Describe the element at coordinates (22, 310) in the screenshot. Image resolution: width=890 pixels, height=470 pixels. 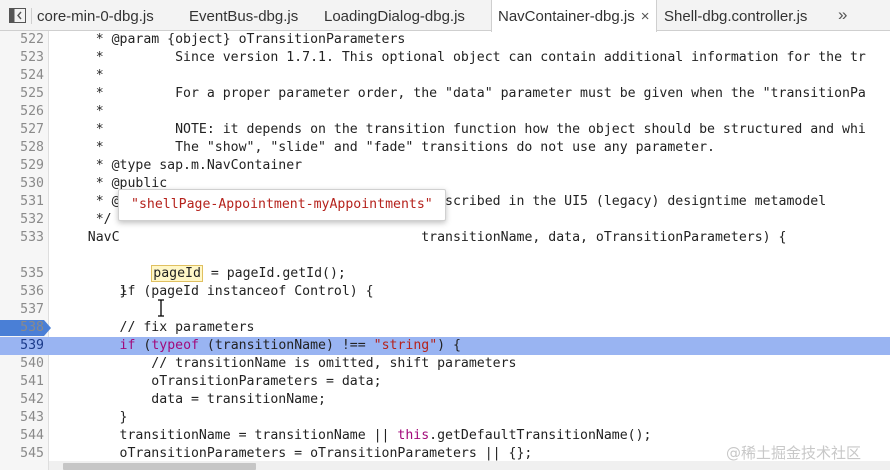
I see `line-number: 537` at that location.